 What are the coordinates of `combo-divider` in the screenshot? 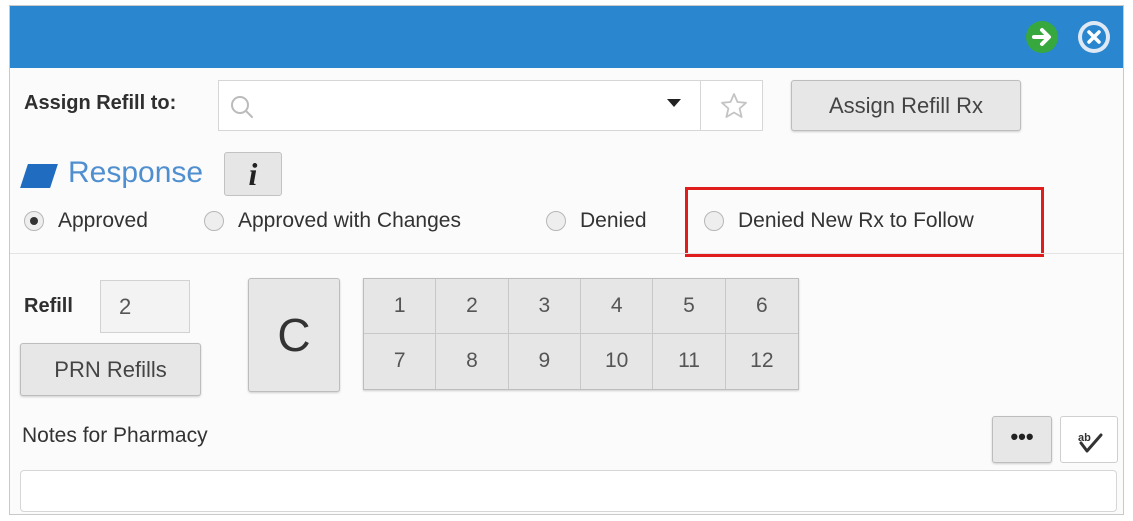 It's located at (700, 105).